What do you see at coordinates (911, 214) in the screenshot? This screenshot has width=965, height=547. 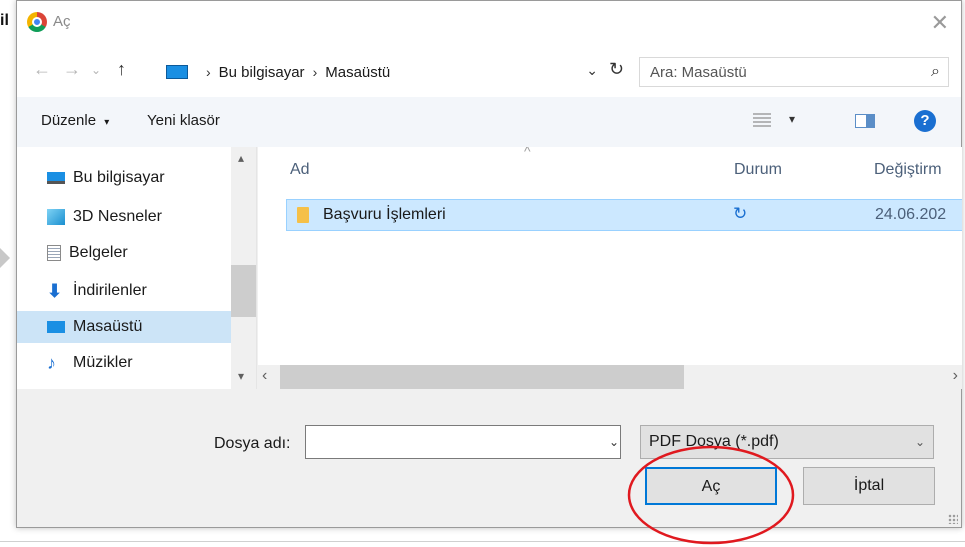 I see `file-modified-date: 24.06.202` at bounding box center [911, 214].